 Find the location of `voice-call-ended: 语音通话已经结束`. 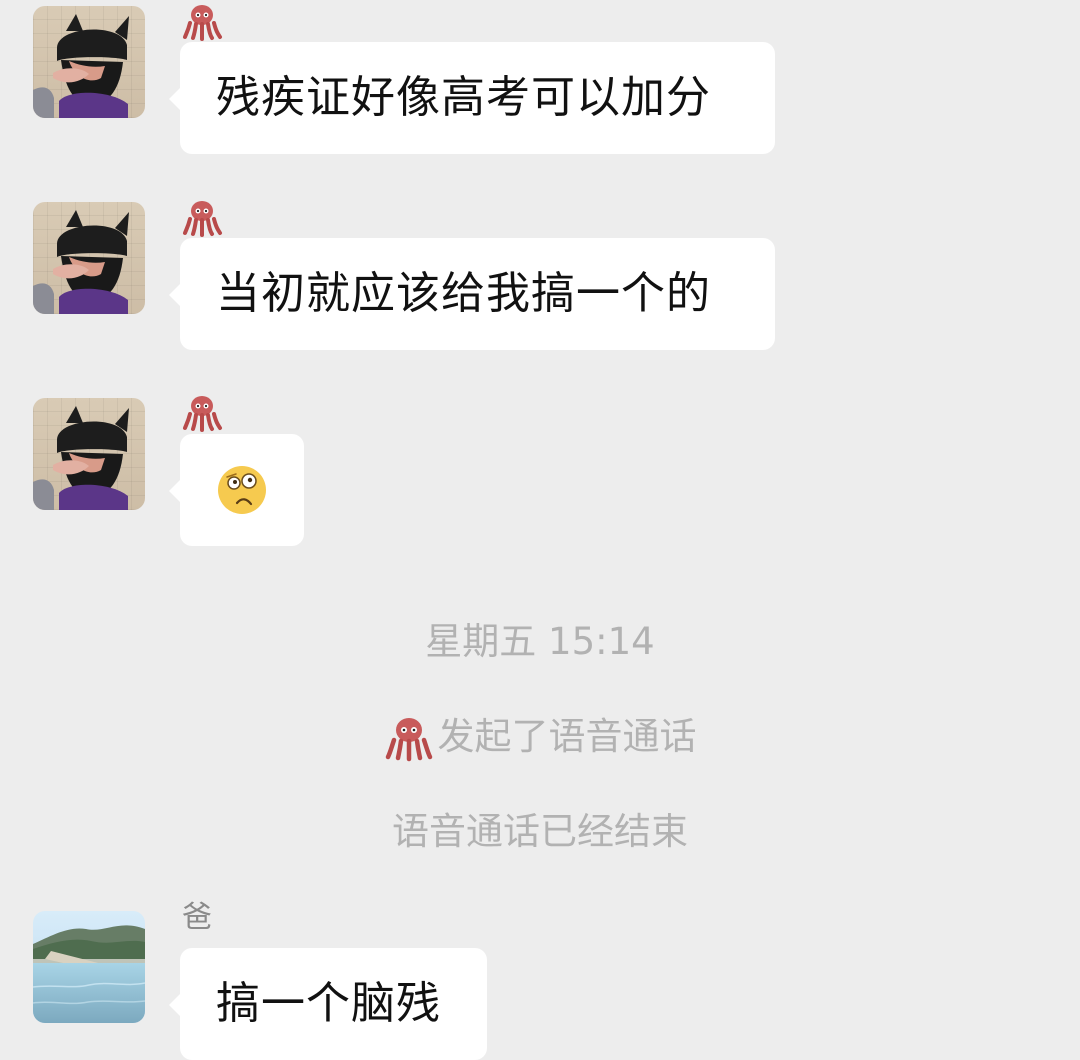

voice-call-ended: 语音通话已经结束 is located at coordinates (540, 831).